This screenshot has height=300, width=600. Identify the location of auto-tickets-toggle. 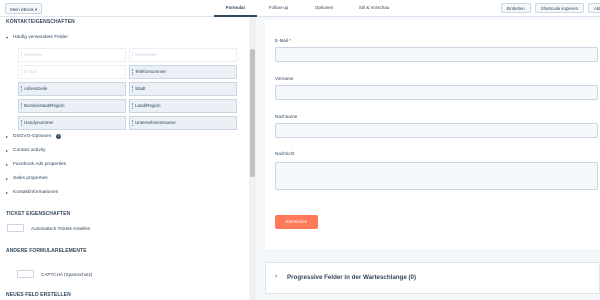
(15, 228).